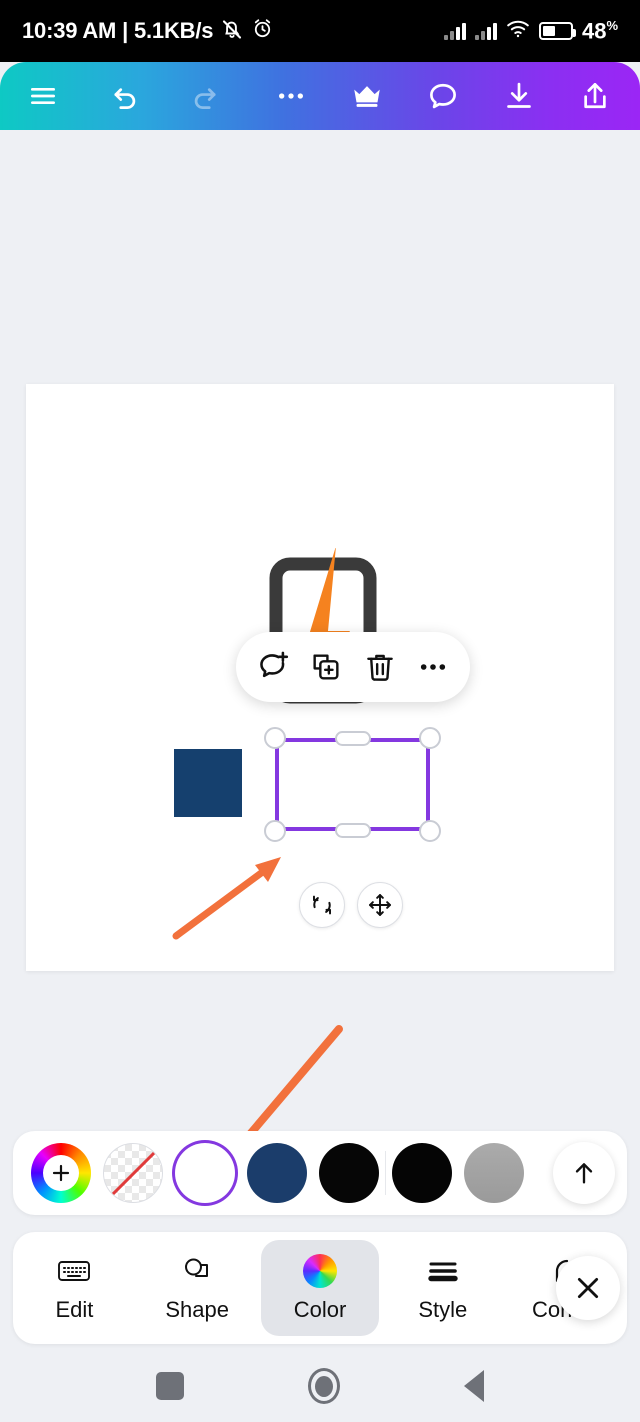  I want to click on swatch-black-2-wrap, so click(422, 1173).